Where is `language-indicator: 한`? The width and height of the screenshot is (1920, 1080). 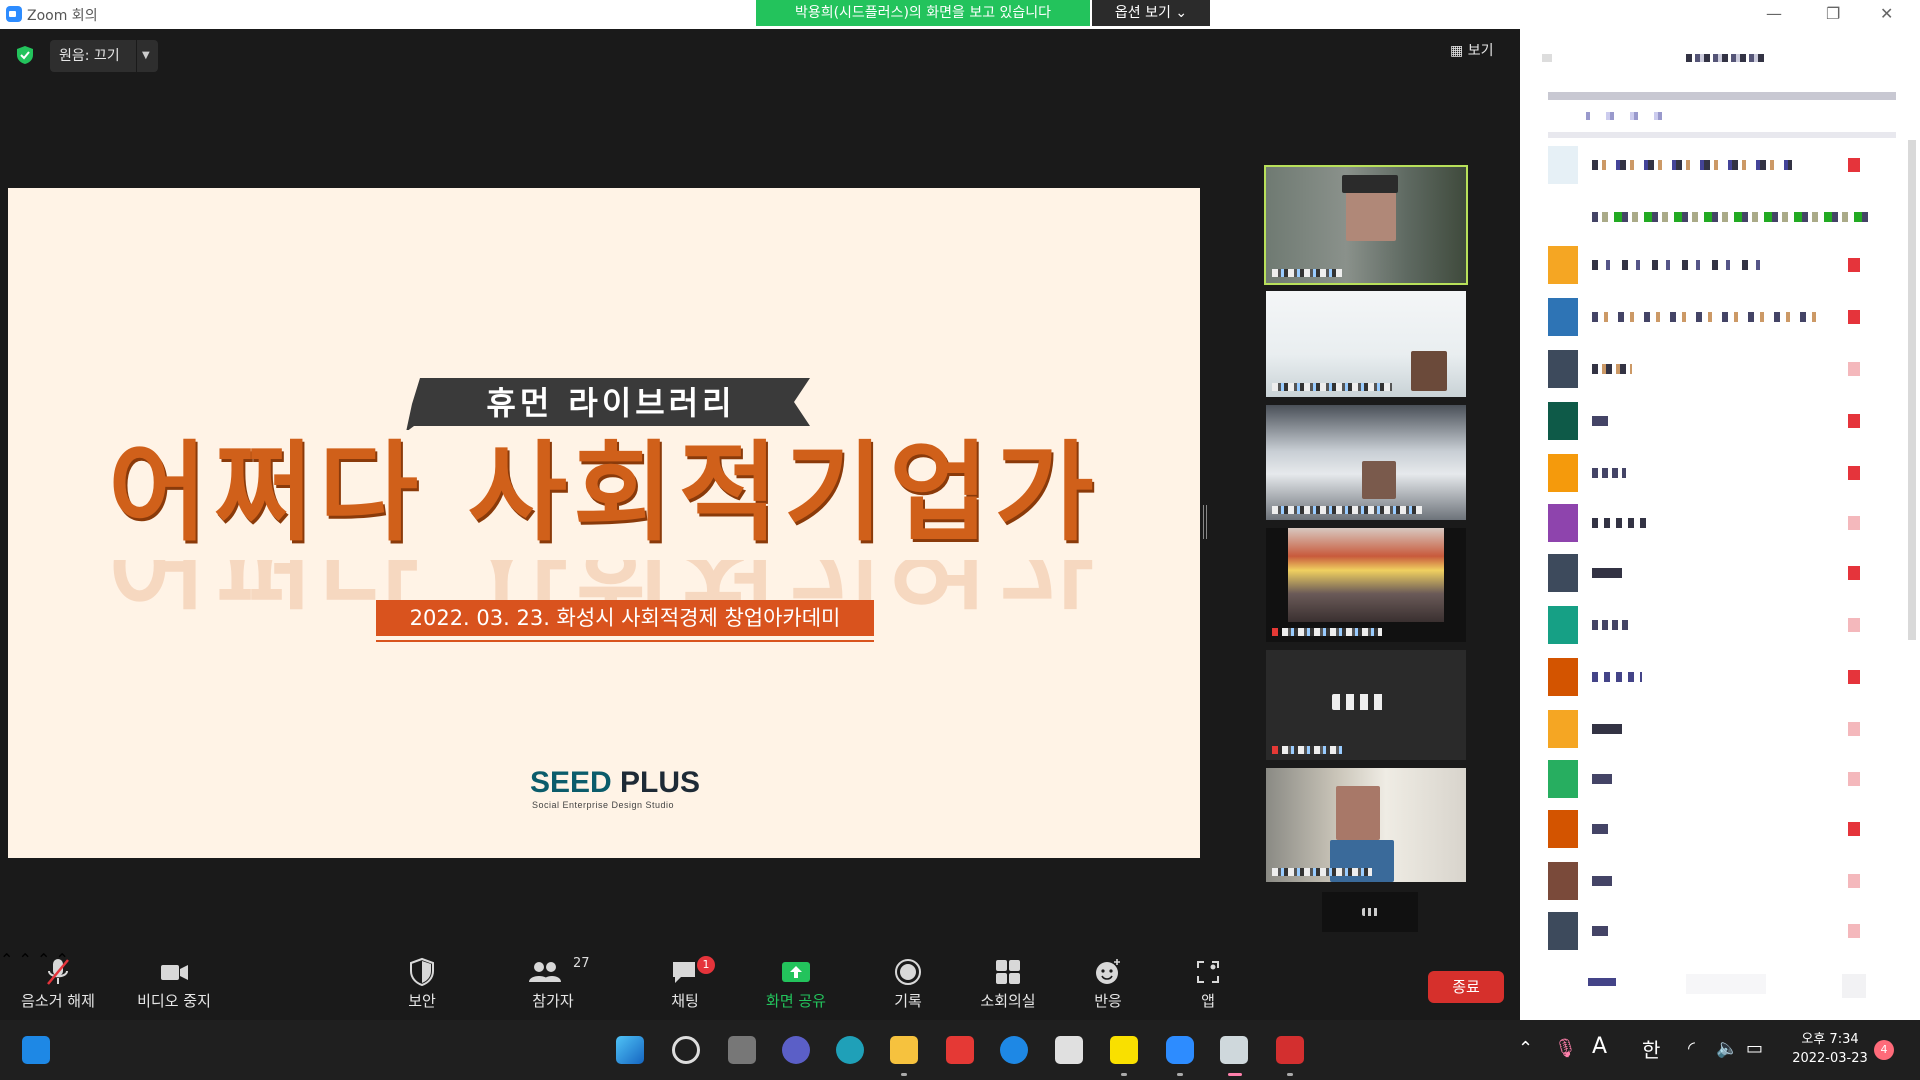
language-indicator: 한 is located at coordinates (1651, 1048).